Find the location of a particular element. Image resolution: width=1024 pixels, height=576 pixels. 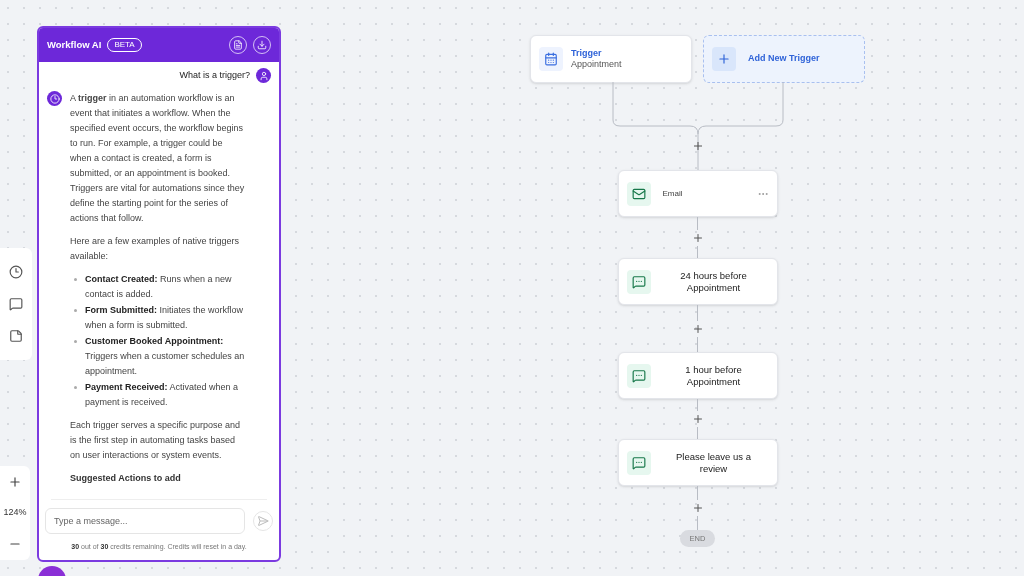

sms-step-card: 1 hour before Appointment is located at coordinates (697, 375).